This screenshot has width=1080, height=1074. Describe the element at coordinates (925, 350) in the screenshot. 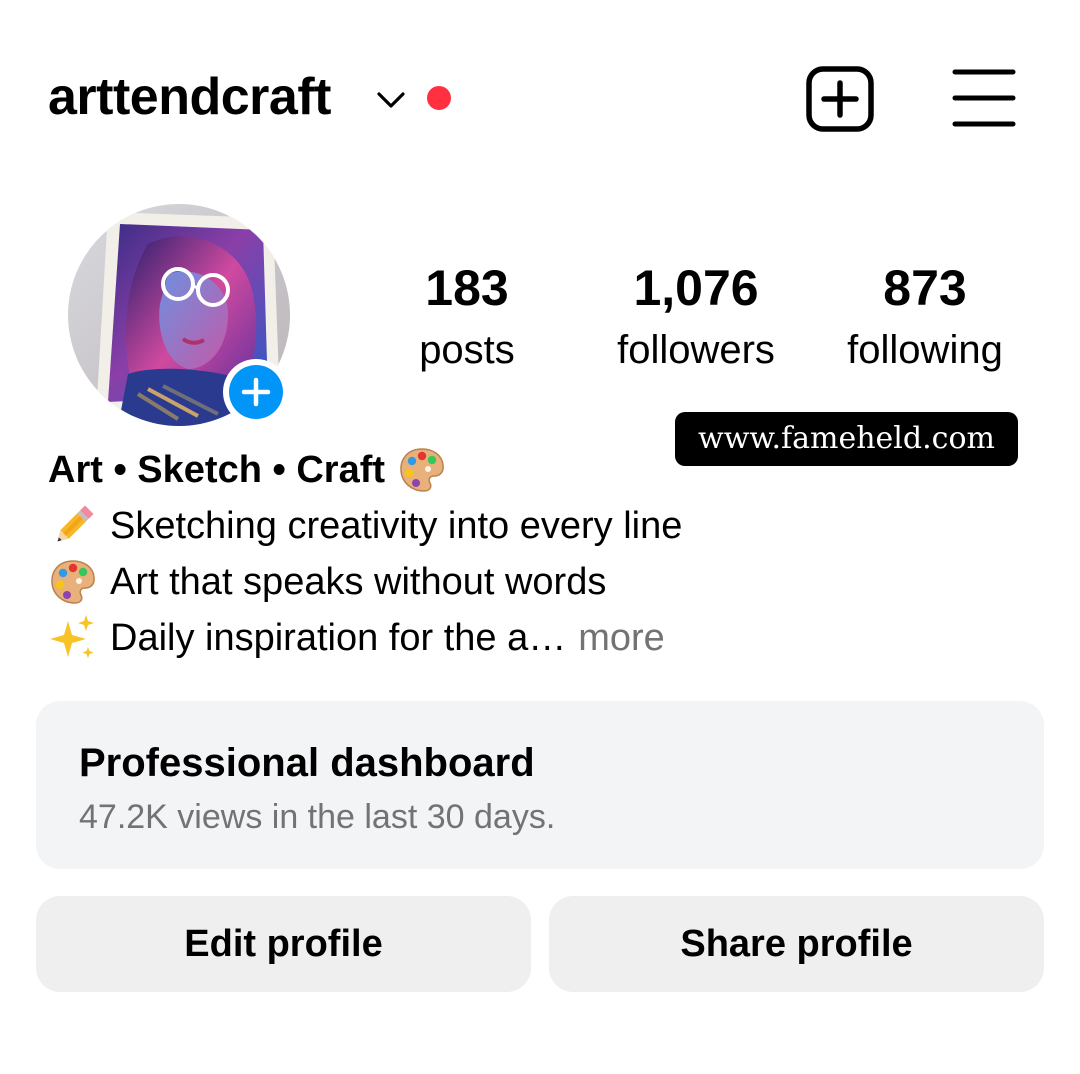

I see `following-label: following` at that location.